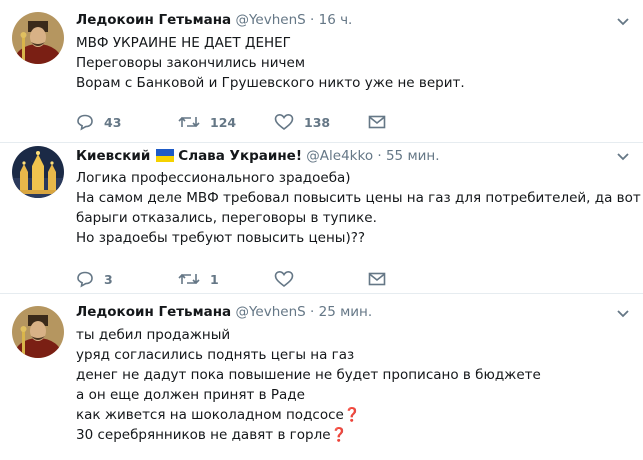 The width and height of the screenshot is (643, 460). I want to click on reply-button: 3, so click(127, 279).